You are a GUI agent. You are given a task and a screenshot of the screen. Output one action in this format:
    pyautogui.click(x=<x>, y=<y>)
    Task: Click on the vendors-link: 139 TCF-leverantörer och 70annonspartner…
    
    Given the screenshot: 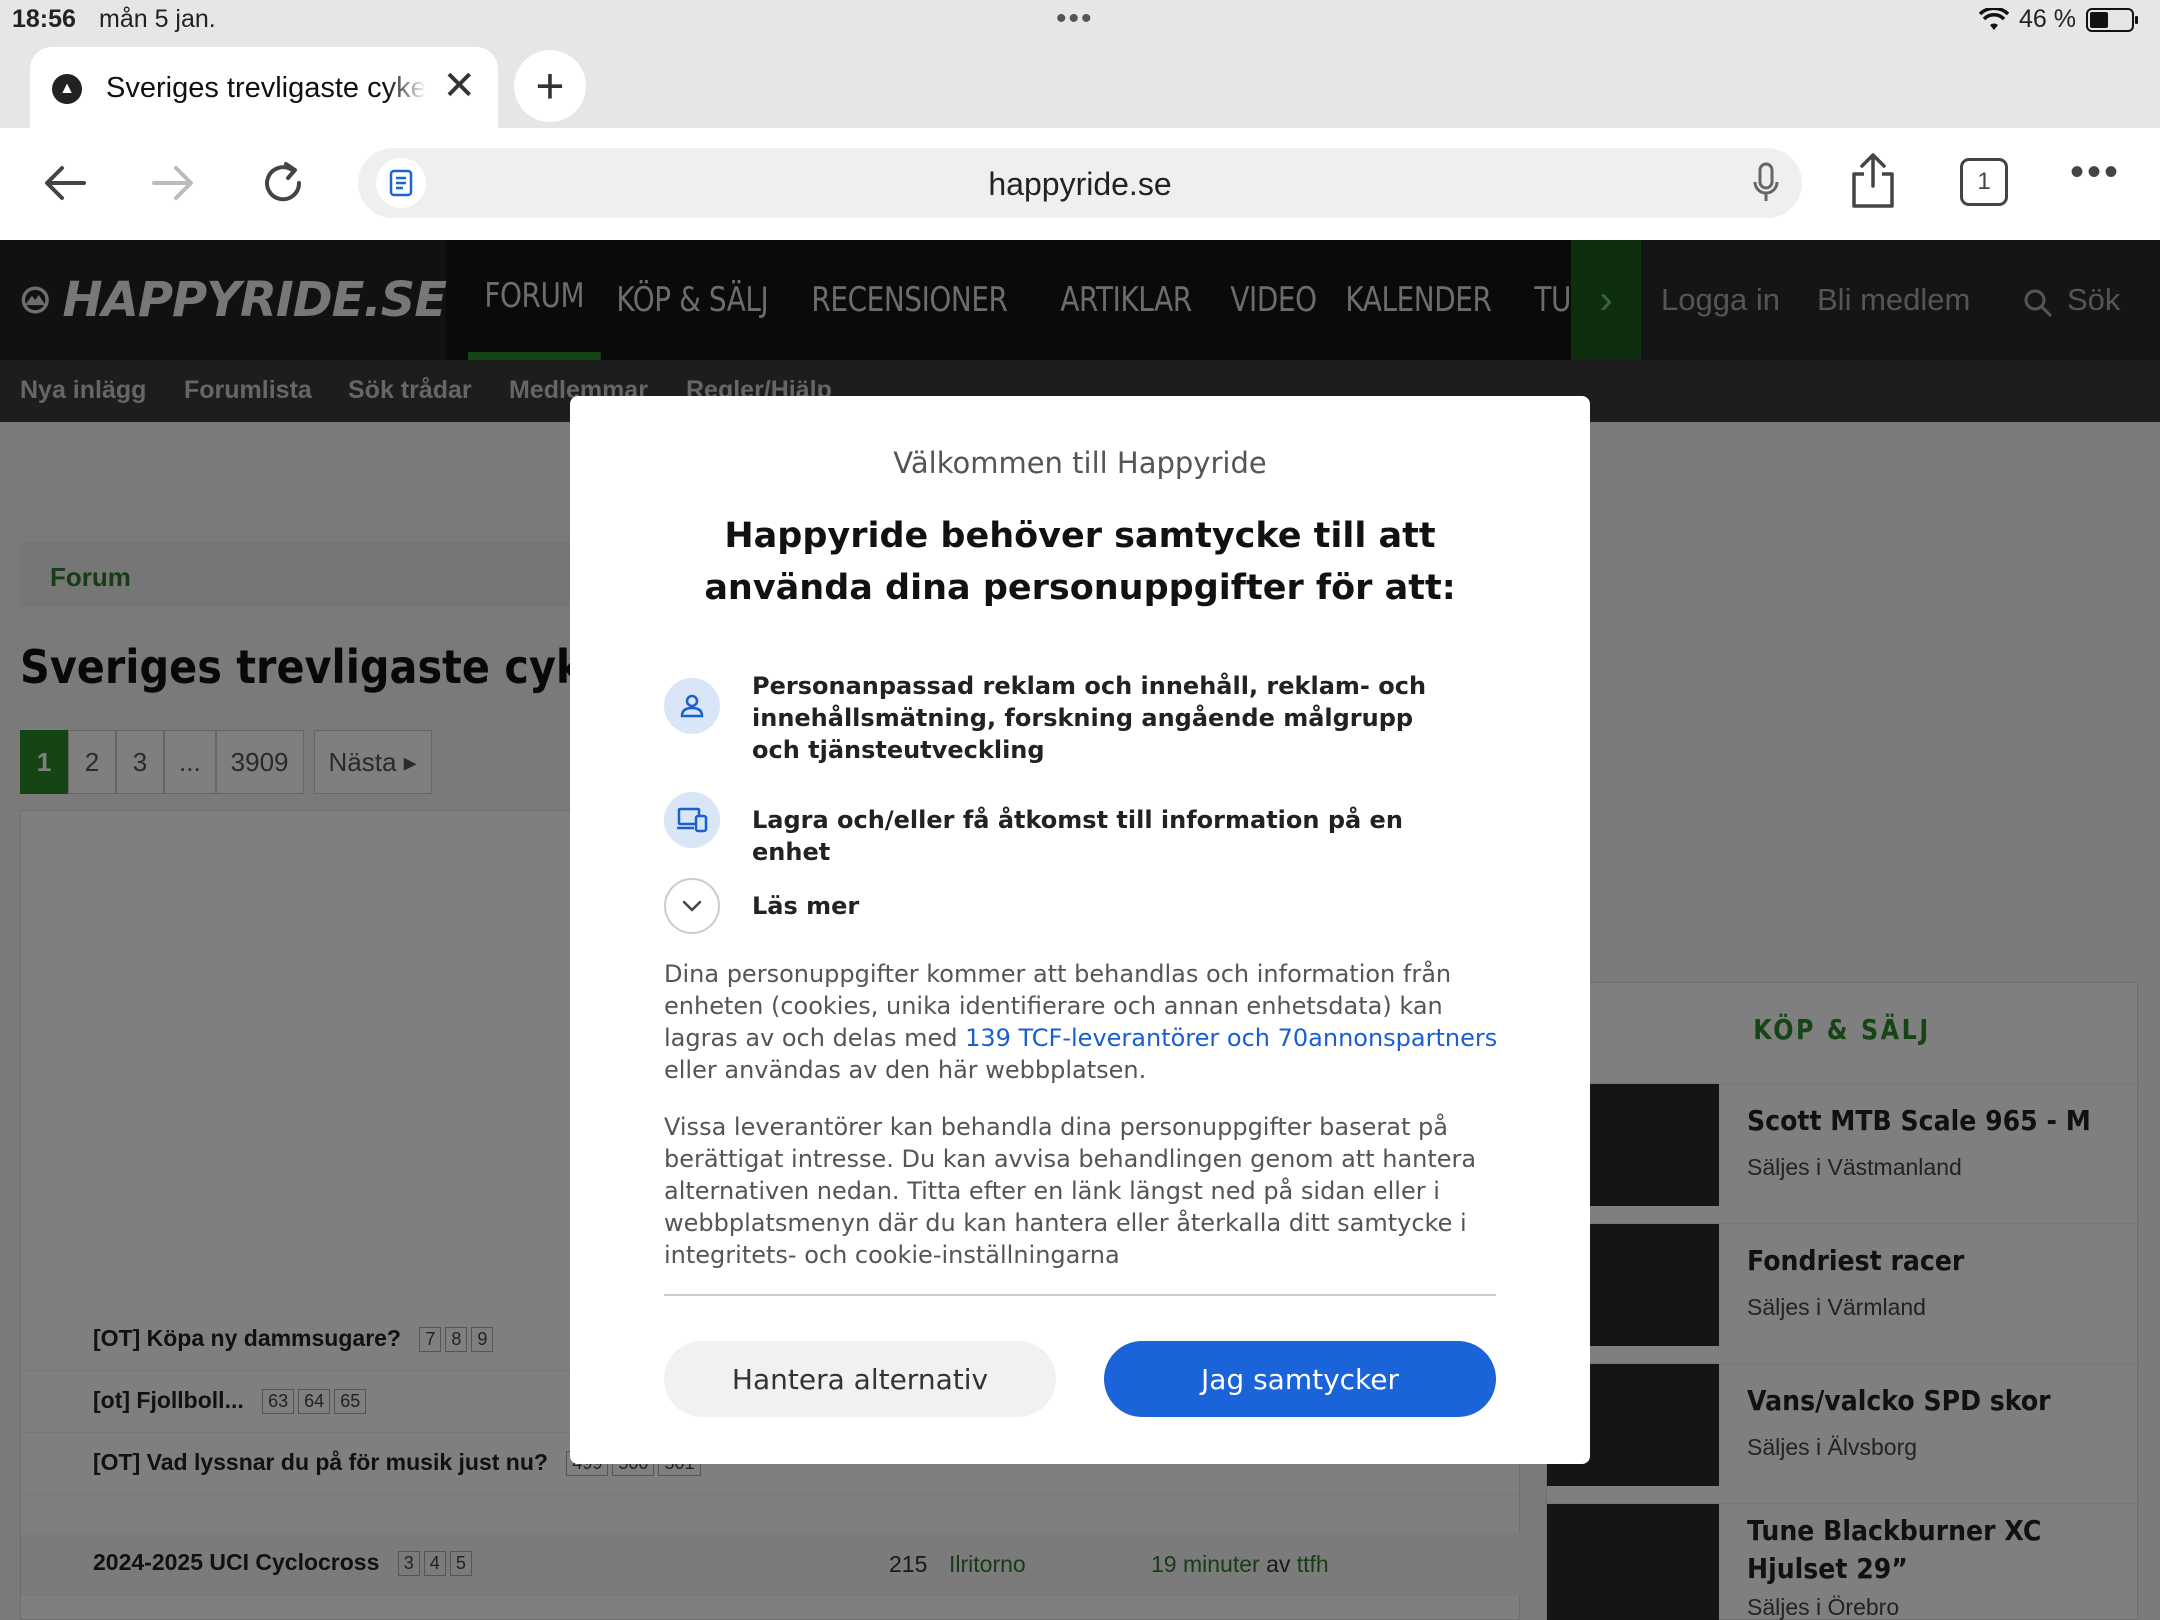 What is the action you would take?
    pyautogui.click(x=1231, y=1038)
    